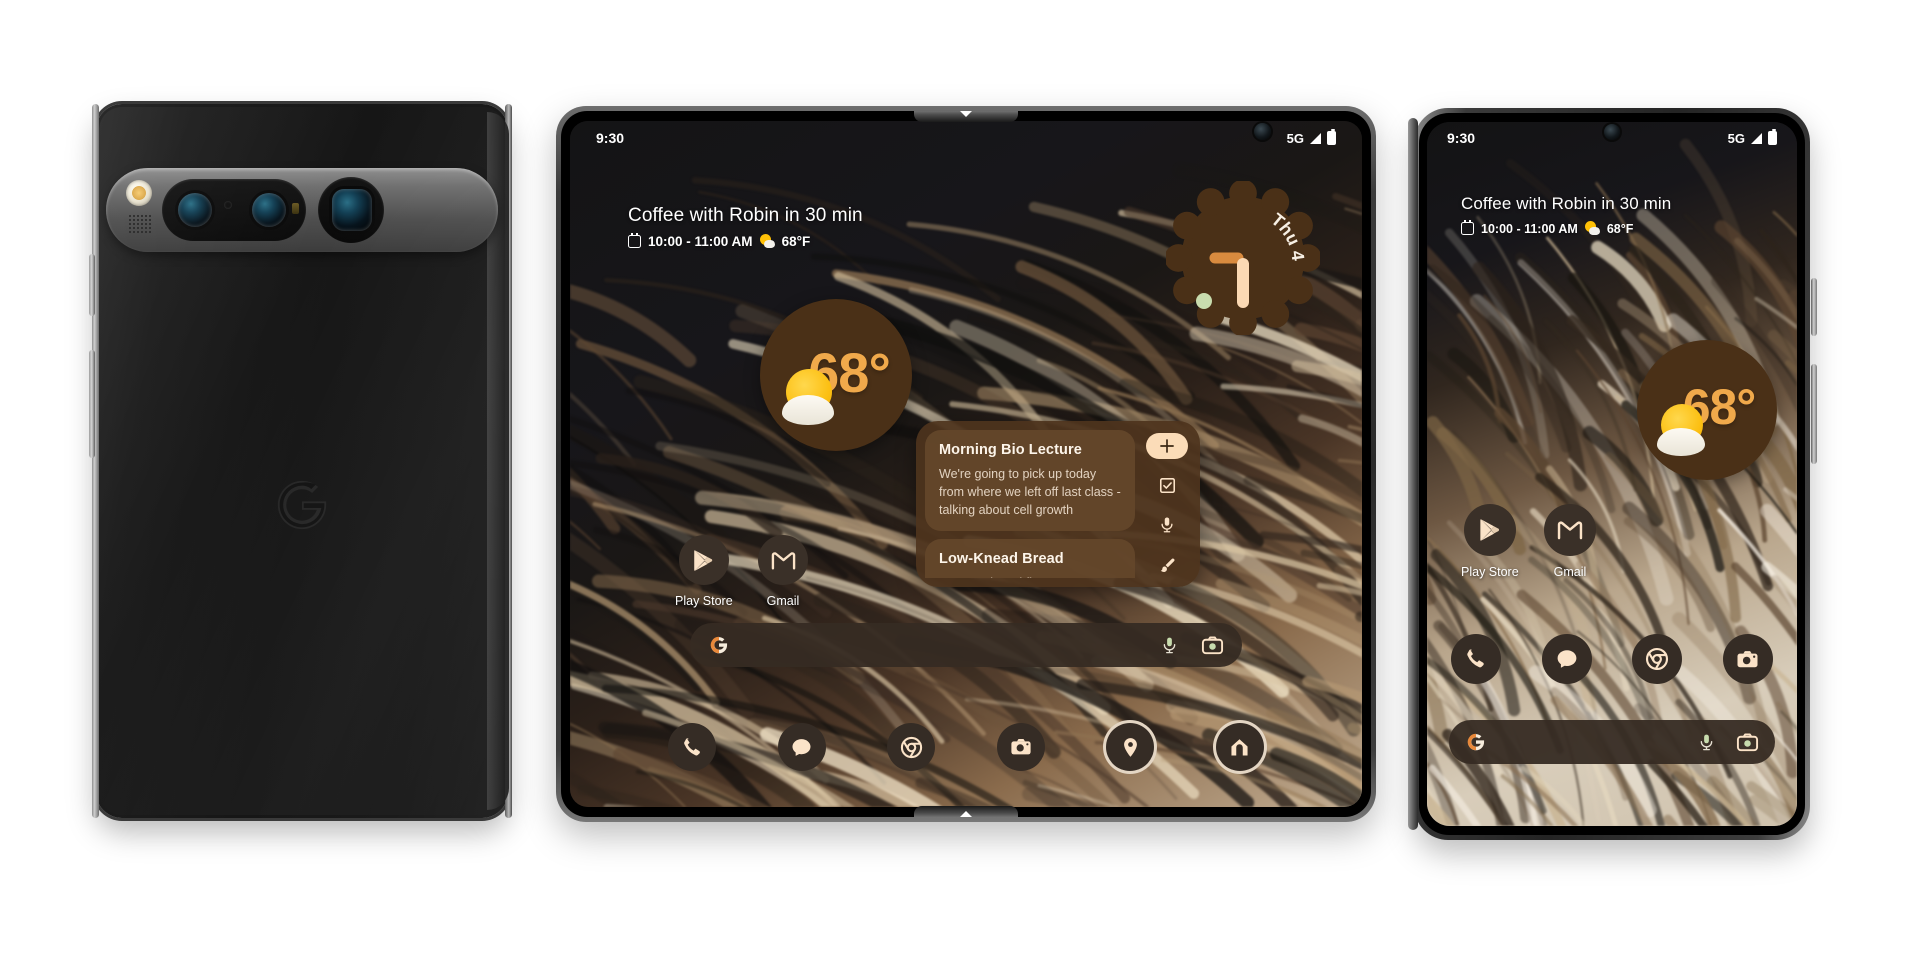 The height and width of the screenshot is (960, 1920). I want to click on analog-clock-widget: Thu 4, so click(1243, 258).